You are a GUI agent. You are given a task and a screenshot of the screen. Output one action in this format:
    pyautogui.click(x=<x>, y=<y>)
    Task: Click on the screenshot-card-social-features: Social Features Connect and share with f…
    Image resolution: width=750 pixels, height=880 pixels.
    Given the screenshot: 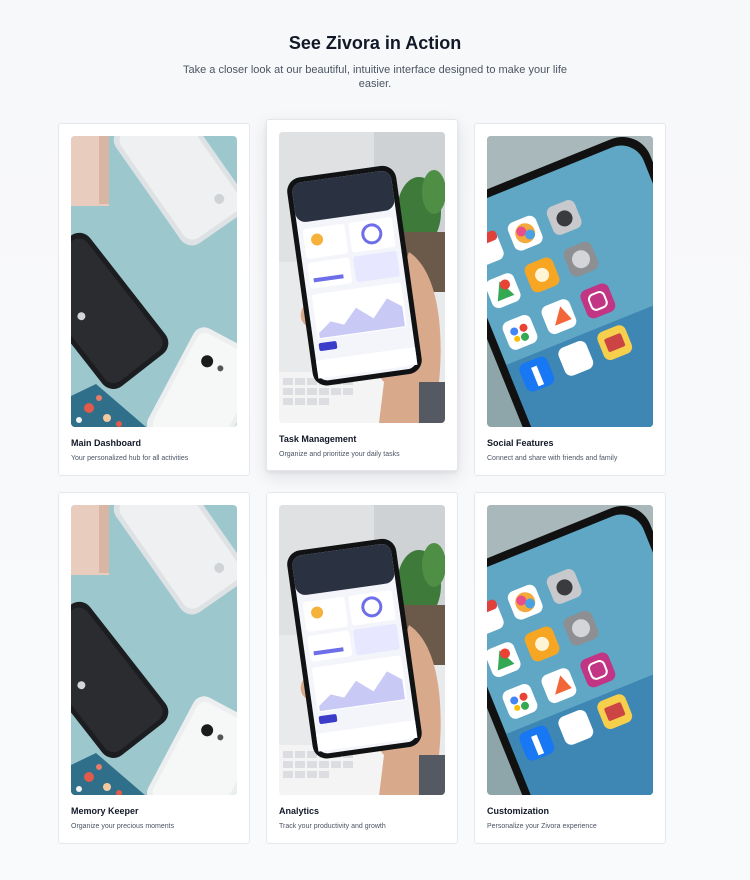 What is the action you would take?
    pyautogui.click(x=570, y=299)
    